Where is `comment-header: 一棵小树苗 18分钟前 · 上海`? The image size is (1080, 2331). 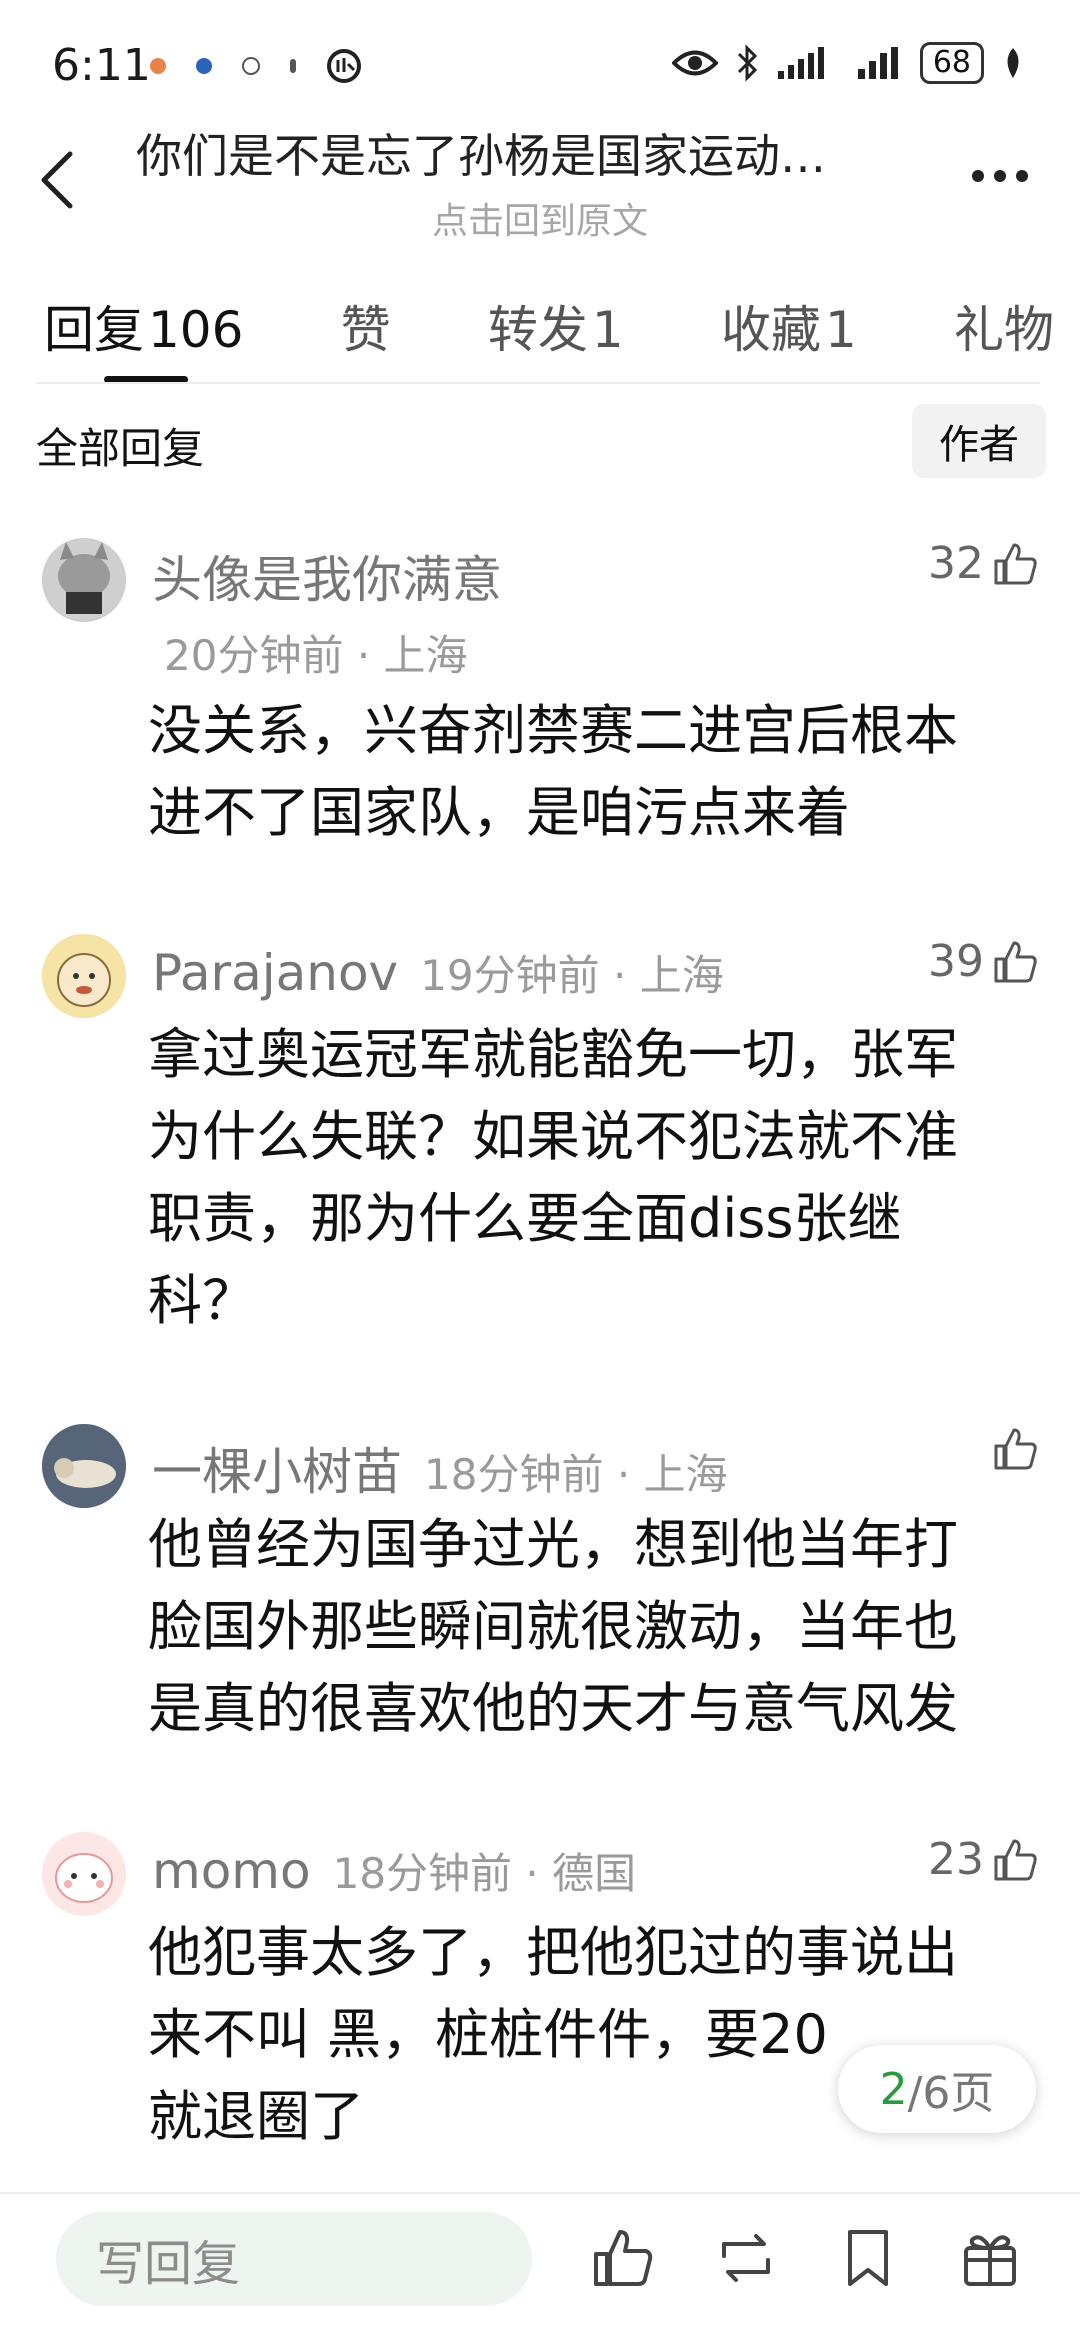
comment-header: 一棵小树苗 18分钟前 · 上海 is located at coordinates (440, 1468).